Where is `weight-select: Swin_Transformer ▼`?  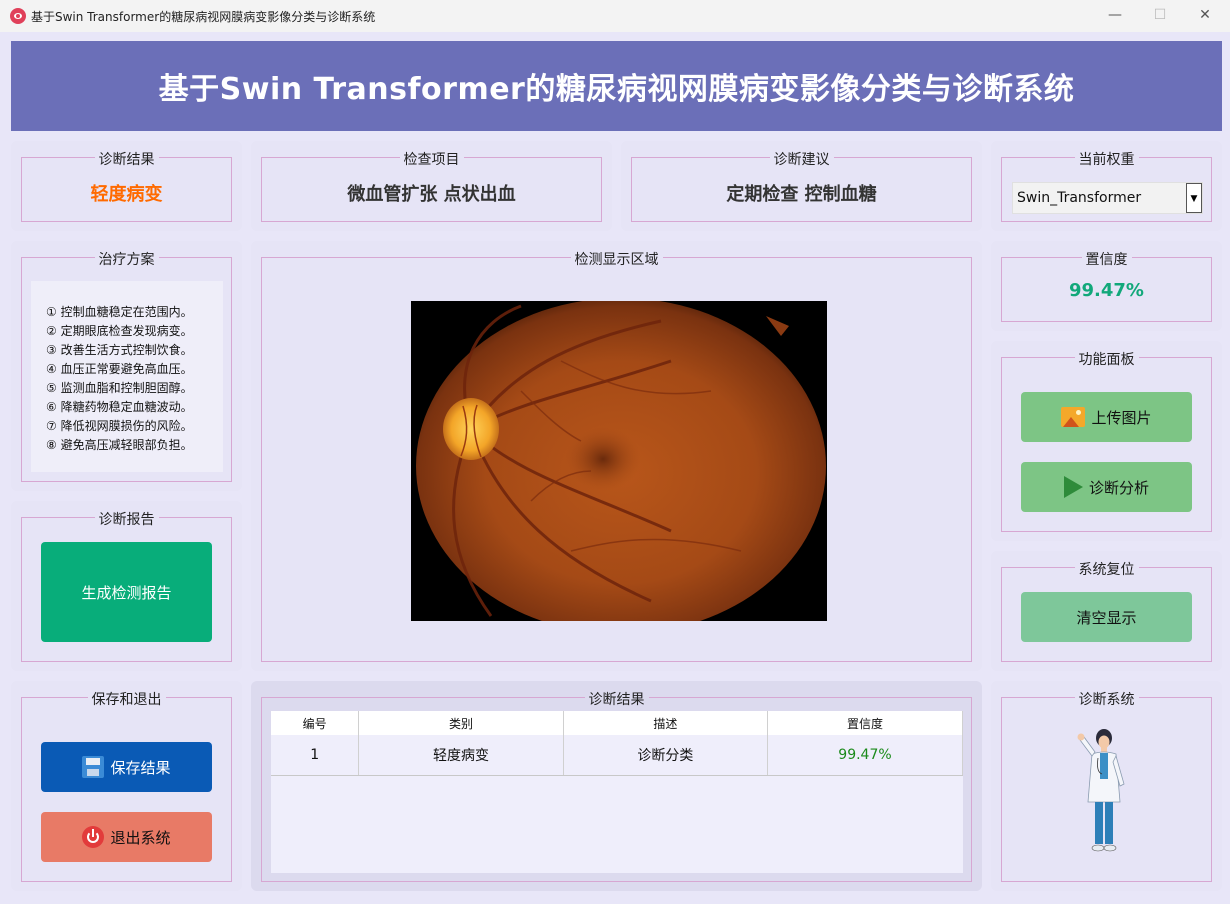
weight-select: Swin_Transformer ▼ is located at coordinates (1107, 198).